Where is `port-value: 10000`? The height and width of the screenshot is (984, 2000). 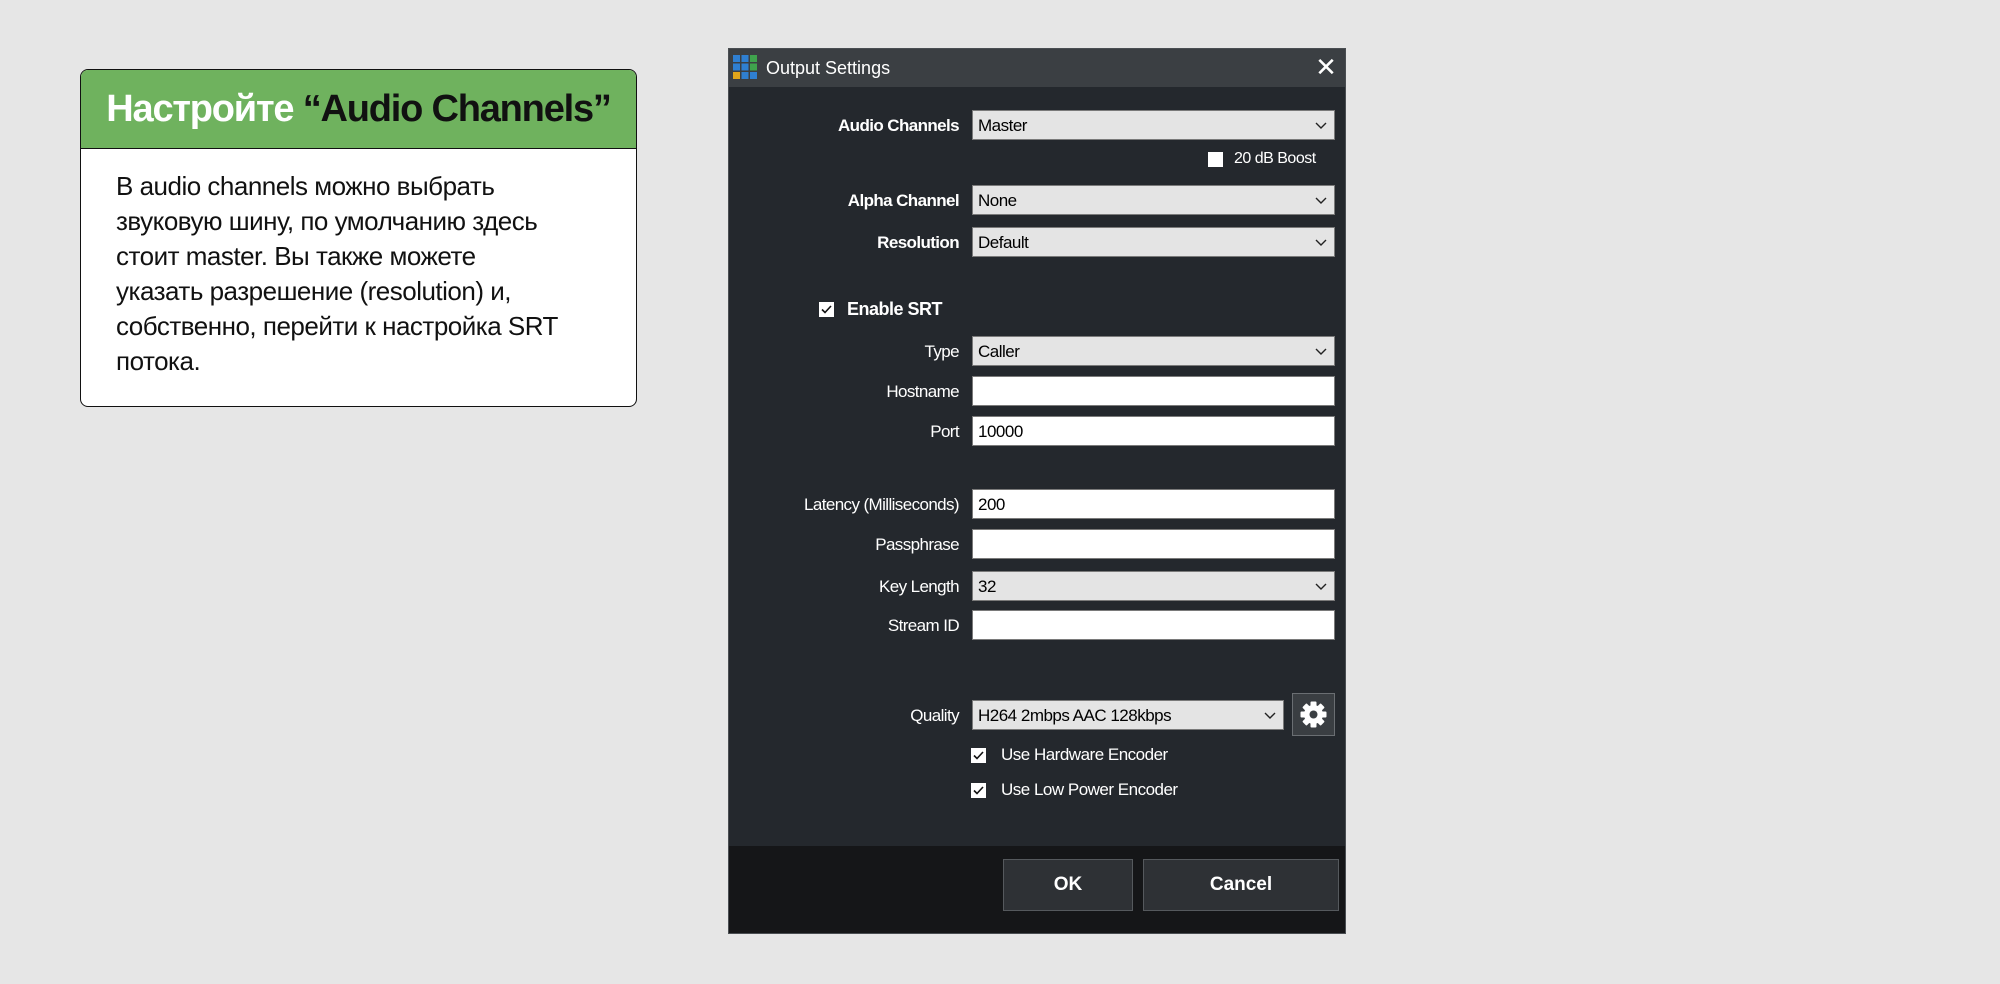
port-value: 10000 is located at coordinates (1000, 431).